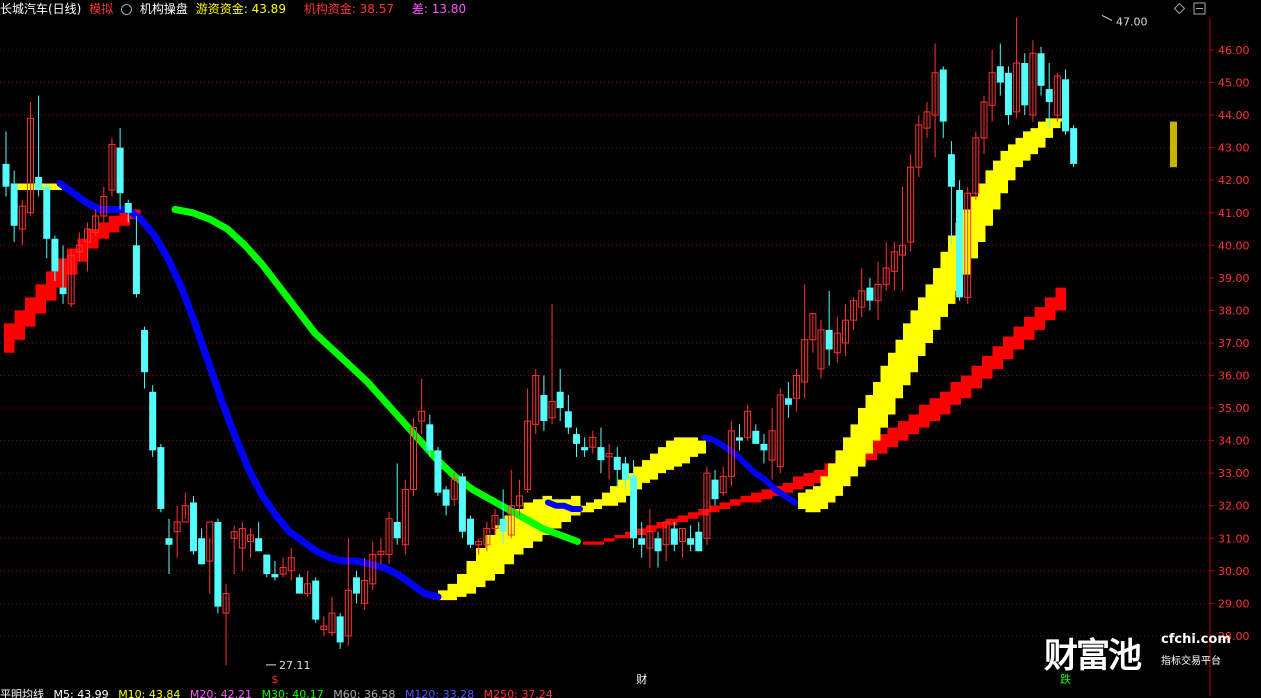 Image resolution: width=1261 pixels, height=698 pixels. I want to click on price-tick-label: 43.00, so click(1234, 148).